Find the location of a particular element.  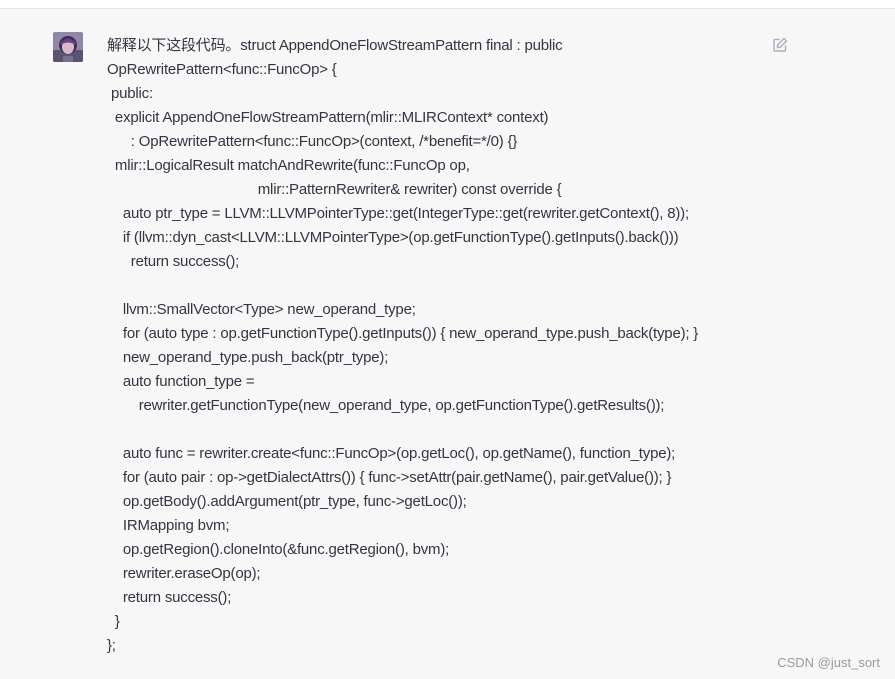

message-line: }; is located at coordinates (111, 645).